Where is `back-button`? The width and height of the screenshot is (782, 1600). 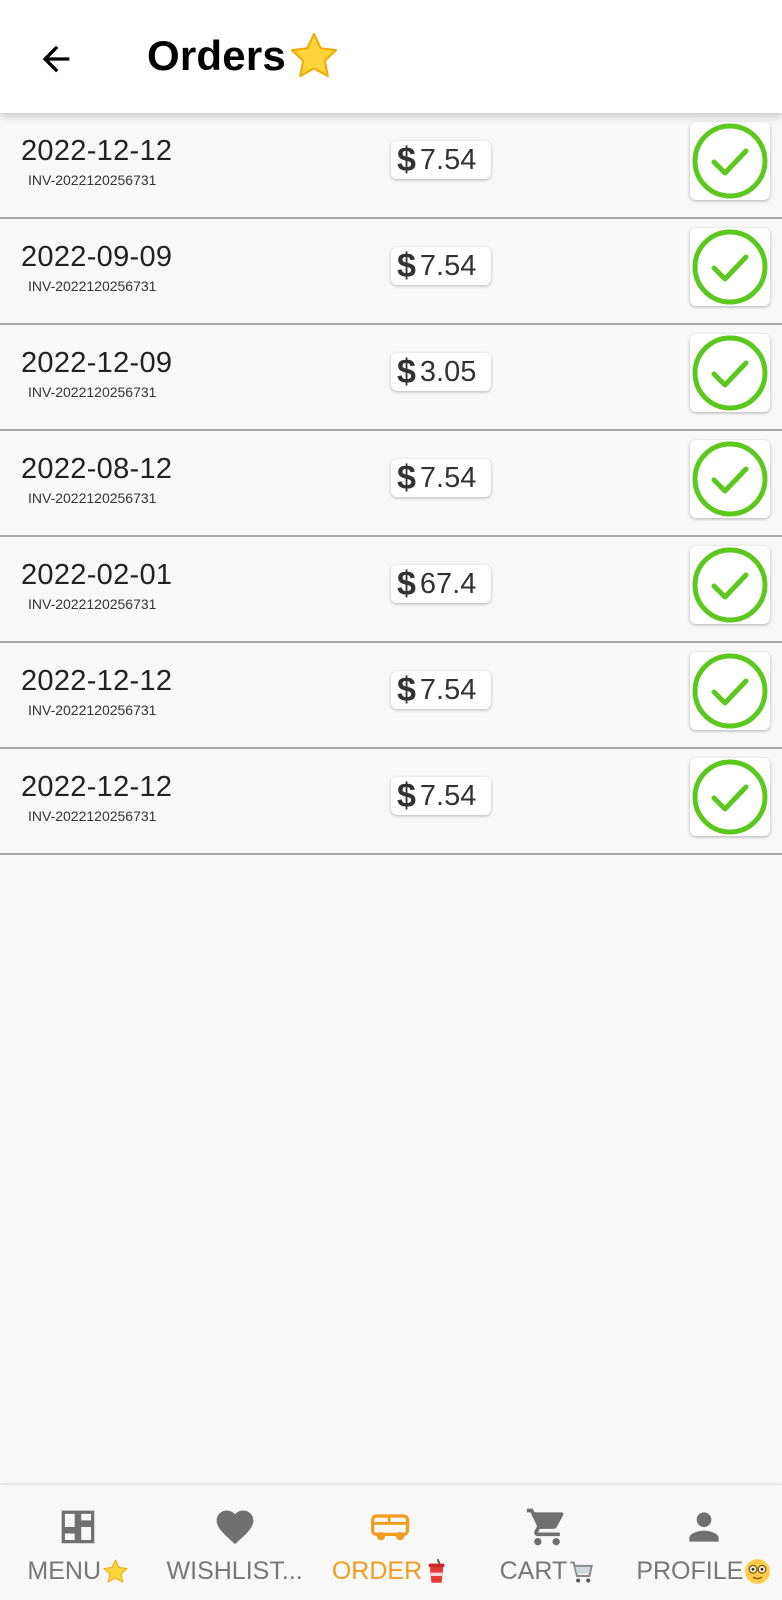 back-button is located at coordinates (56, 59).